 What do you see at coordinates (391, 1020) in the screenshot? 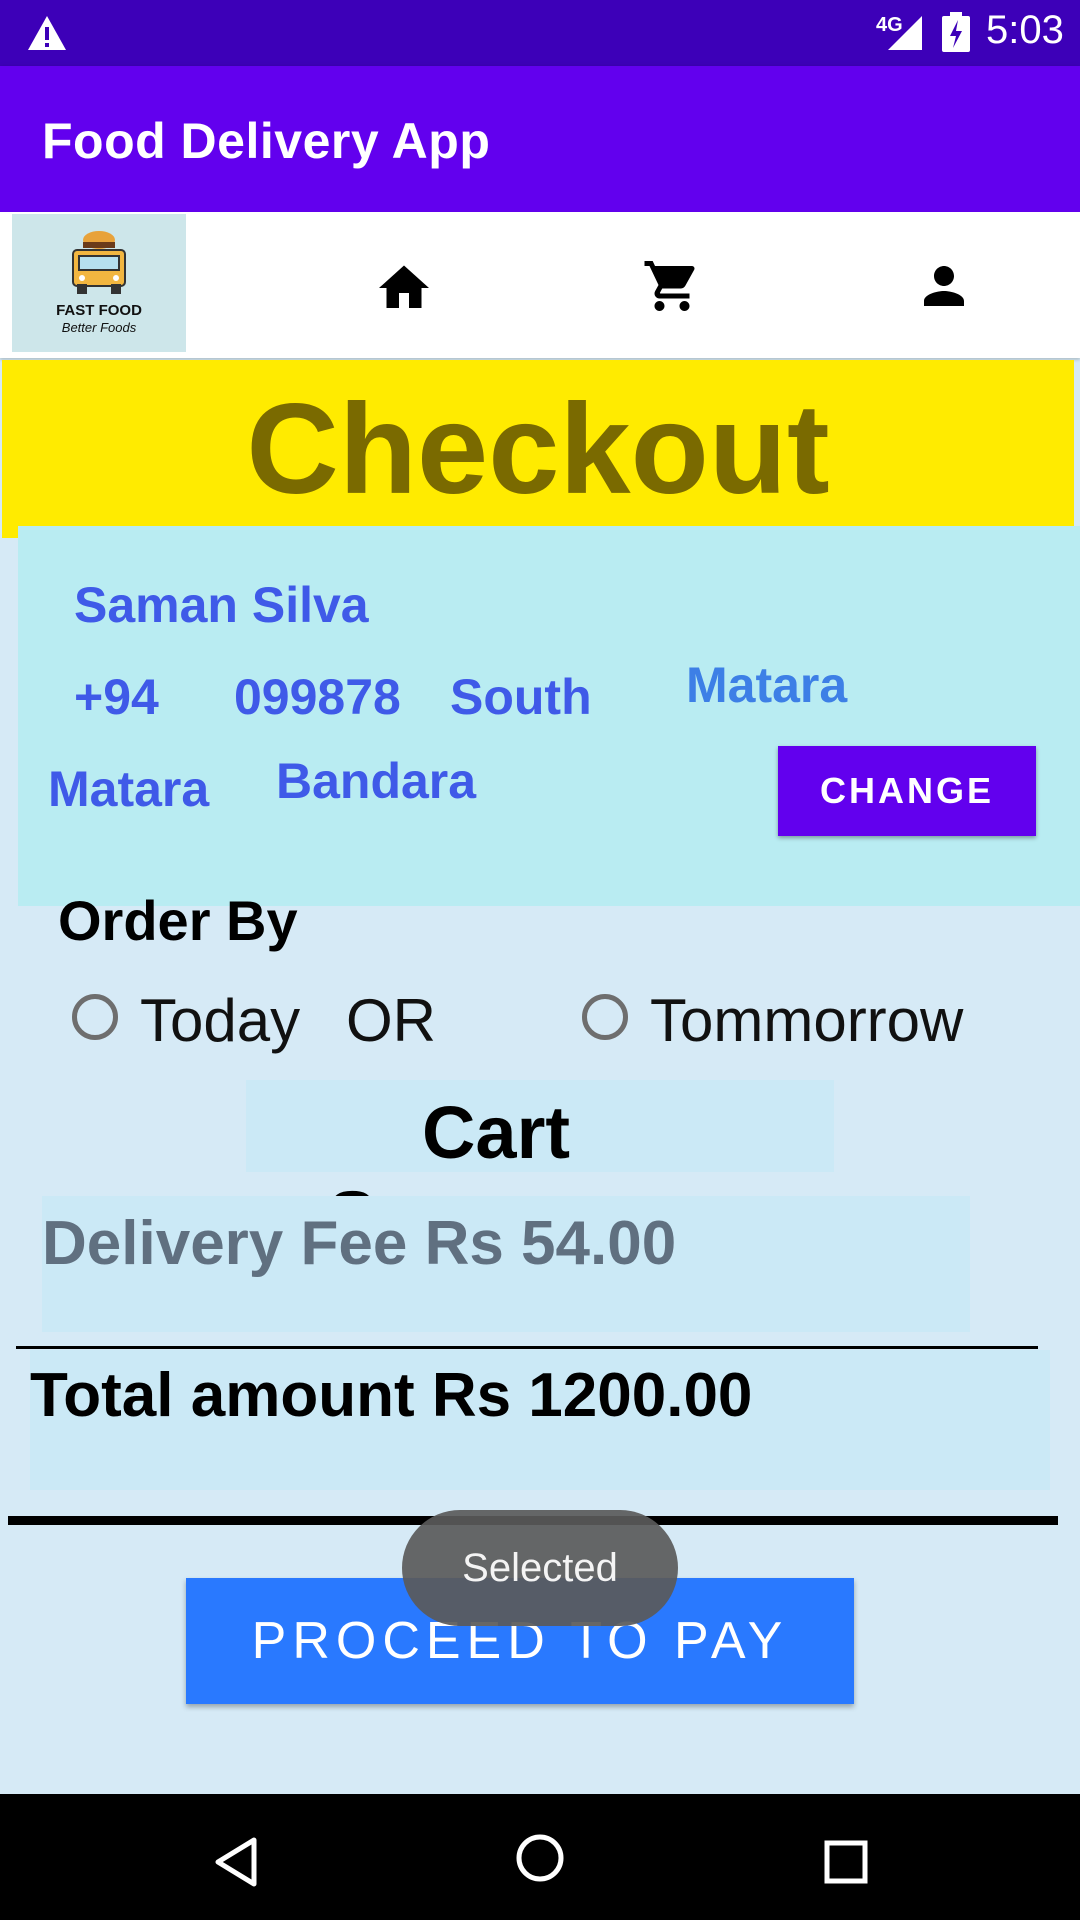
I see `or-label: OR` at bounding box center [391, 1020].